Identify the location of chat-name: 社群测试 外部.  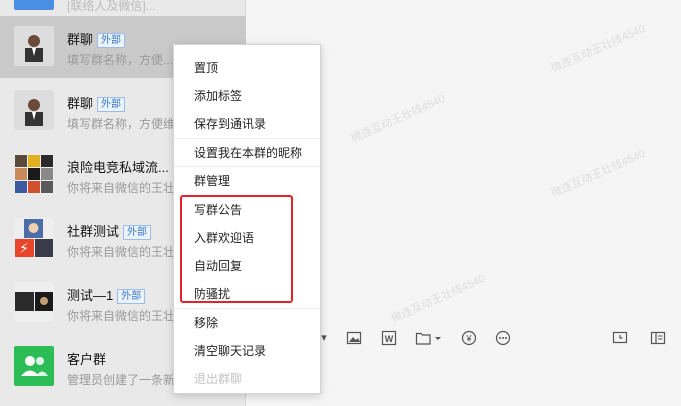
(109, 230).